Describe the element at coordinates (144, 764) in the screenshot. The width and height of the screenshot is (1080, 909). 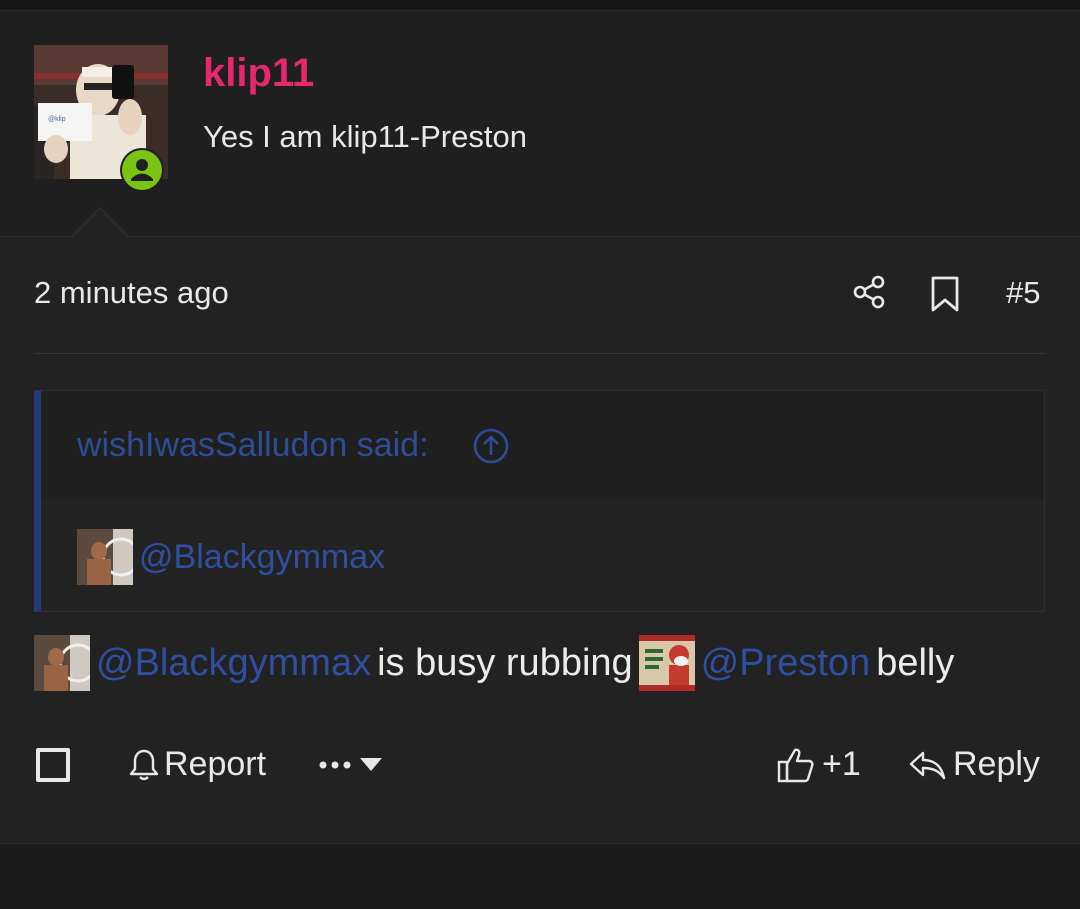
I see `bell-icon` at that location.